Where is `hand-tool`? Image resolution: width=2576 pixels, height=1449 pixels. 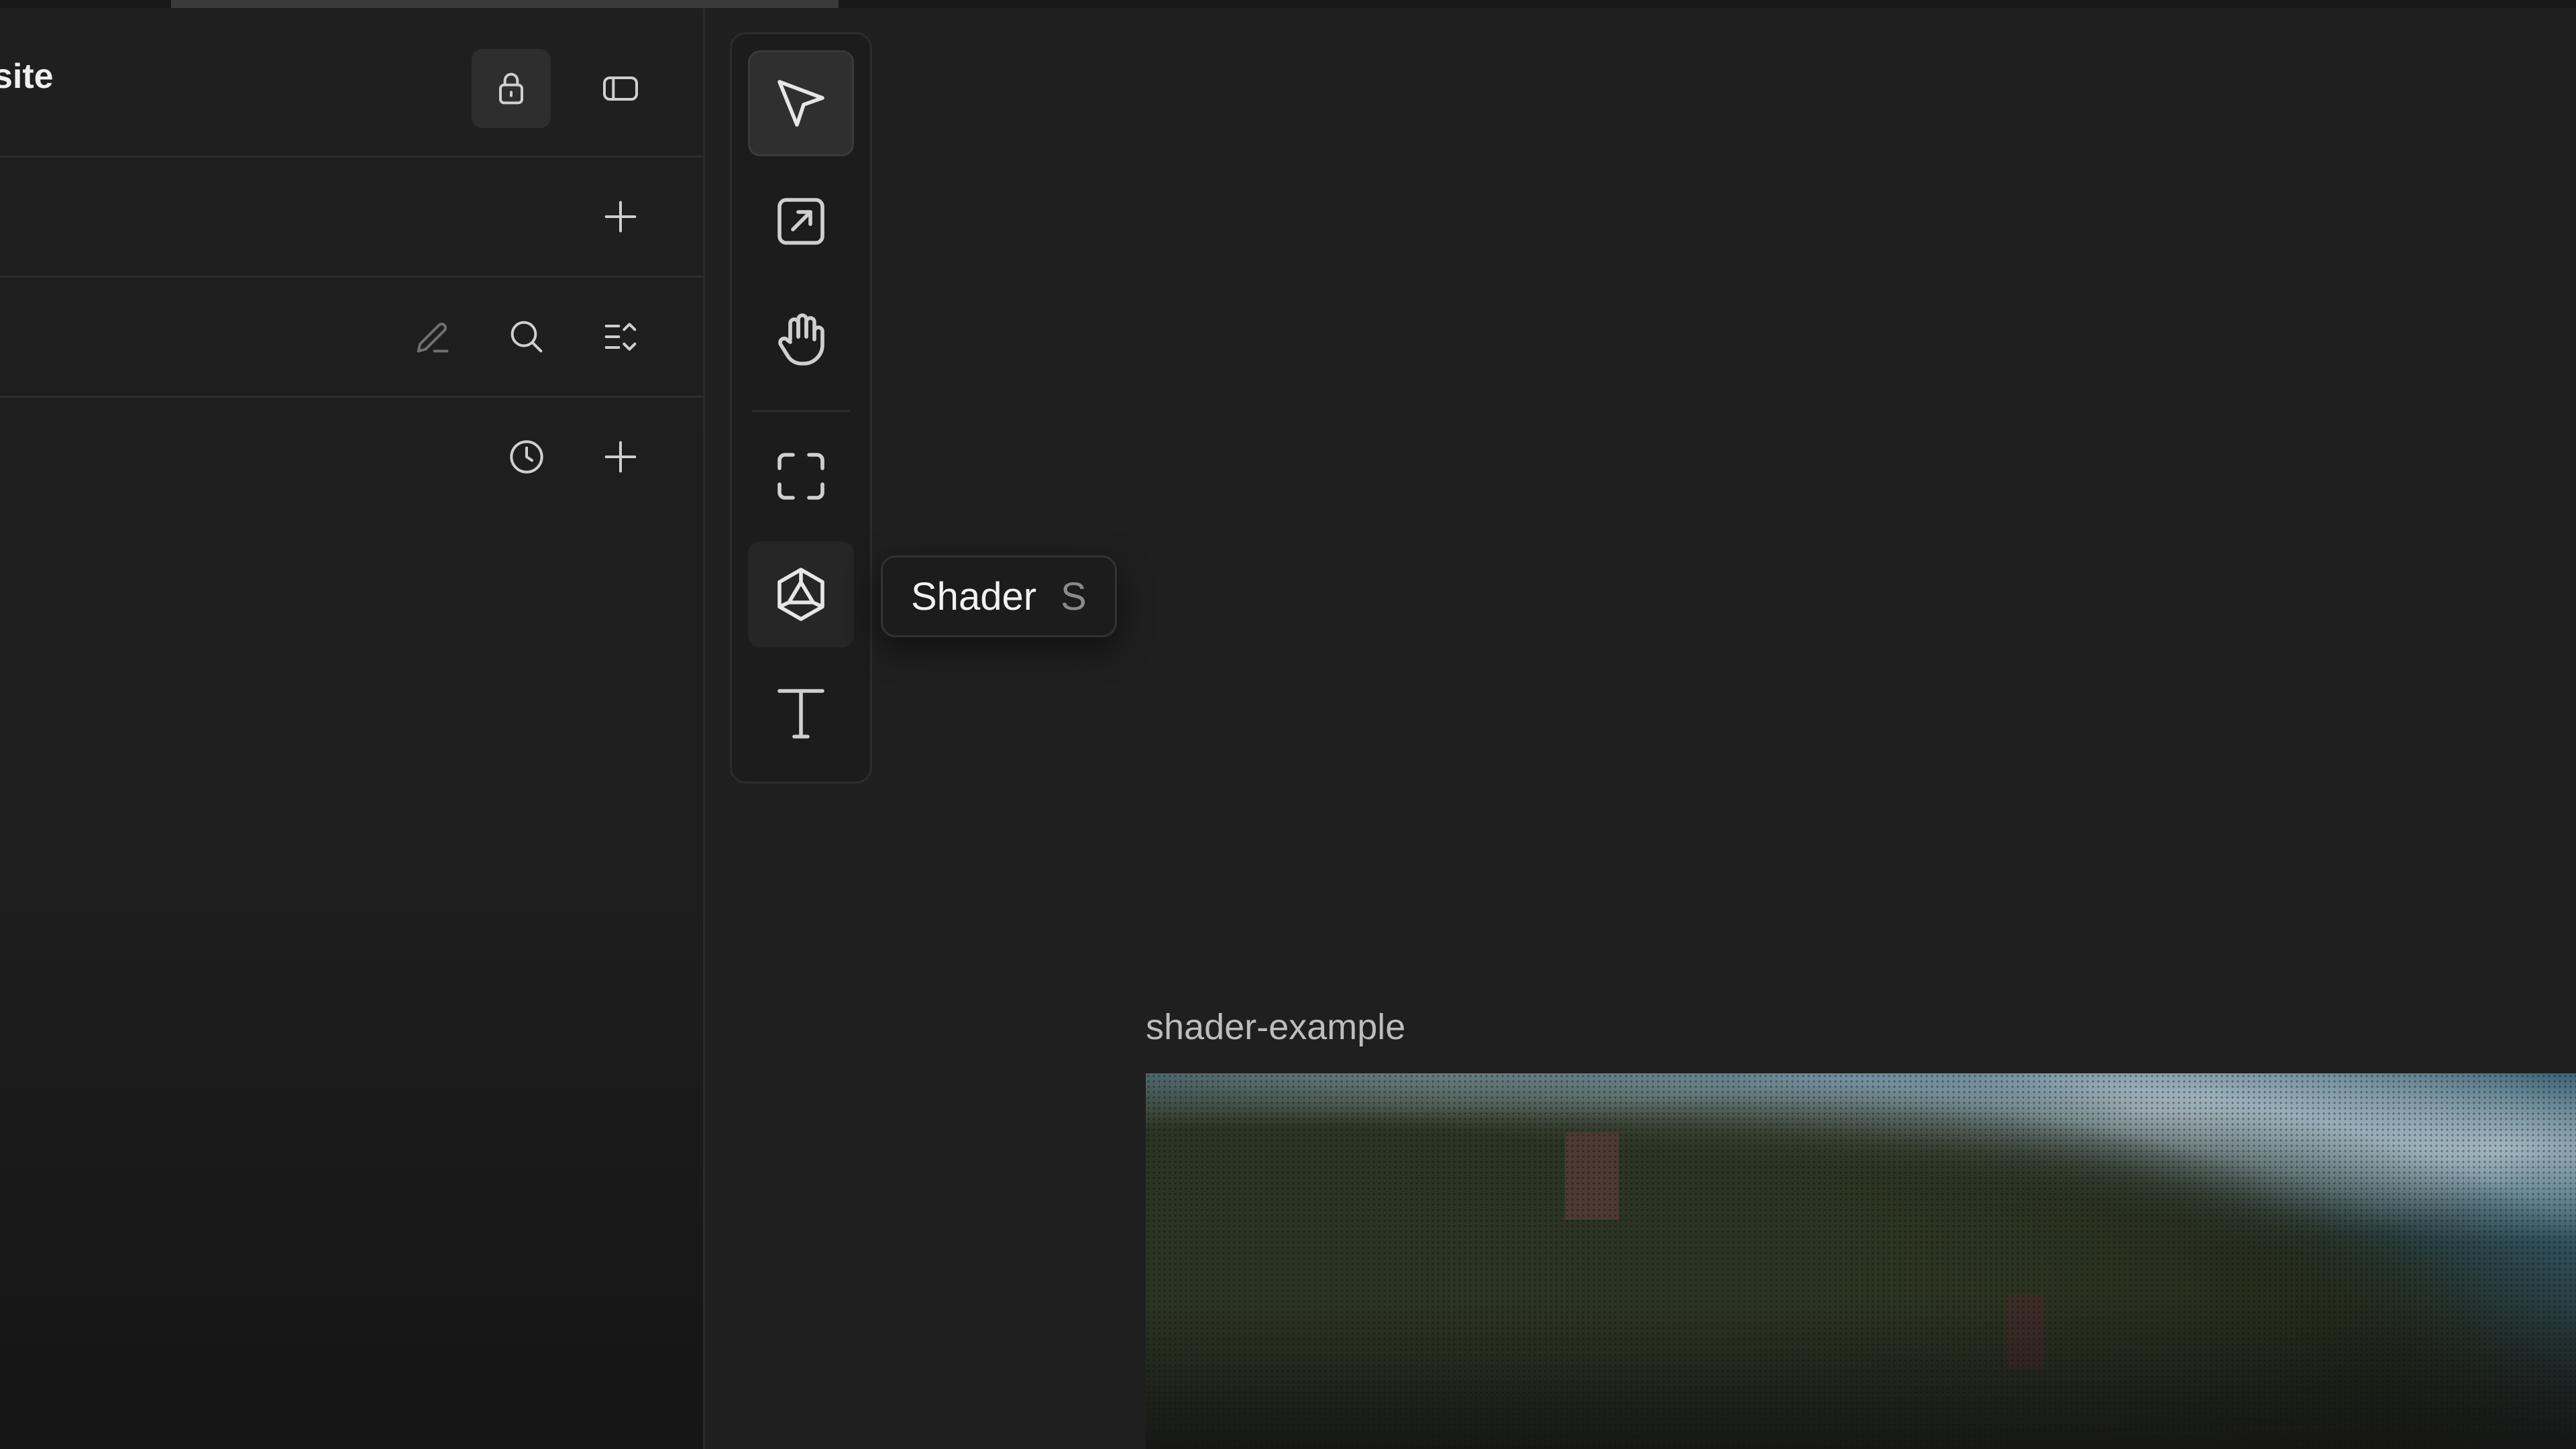 hand-tool is located at coordinates (801, 339).